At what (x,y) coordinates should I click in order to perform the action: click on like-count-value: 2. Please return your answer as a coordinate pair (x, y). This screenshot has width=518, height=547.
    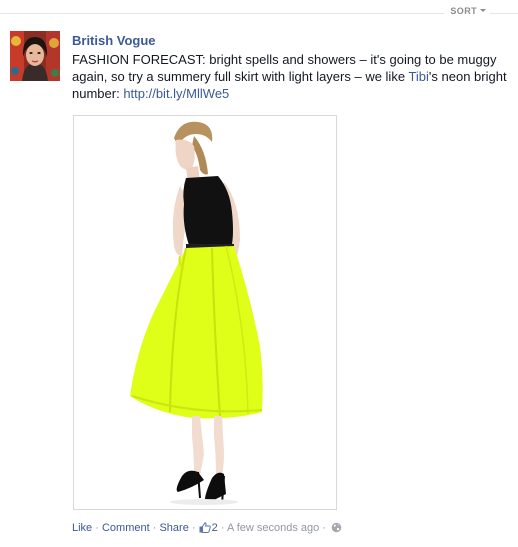
    Looking at the image, I should click on (214, 528).